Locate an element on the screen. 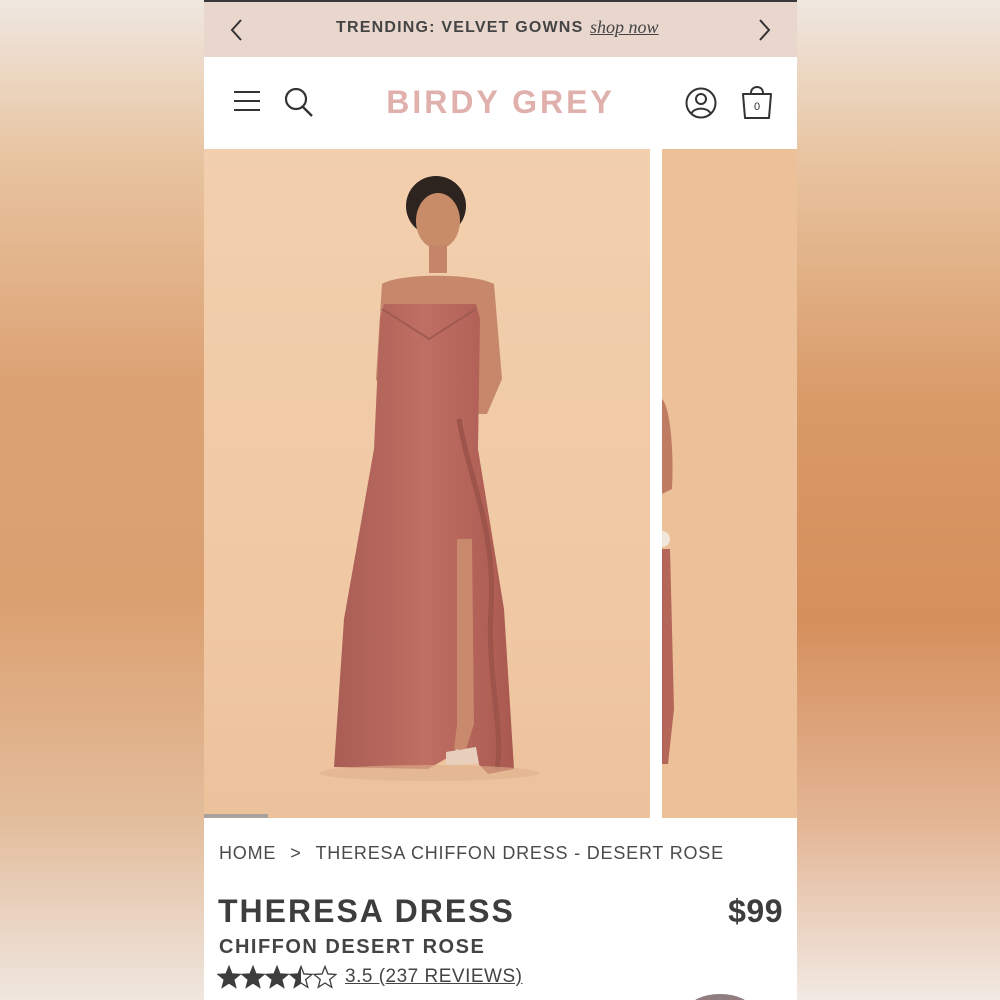  star-icon is located at coordinates (324, 977).